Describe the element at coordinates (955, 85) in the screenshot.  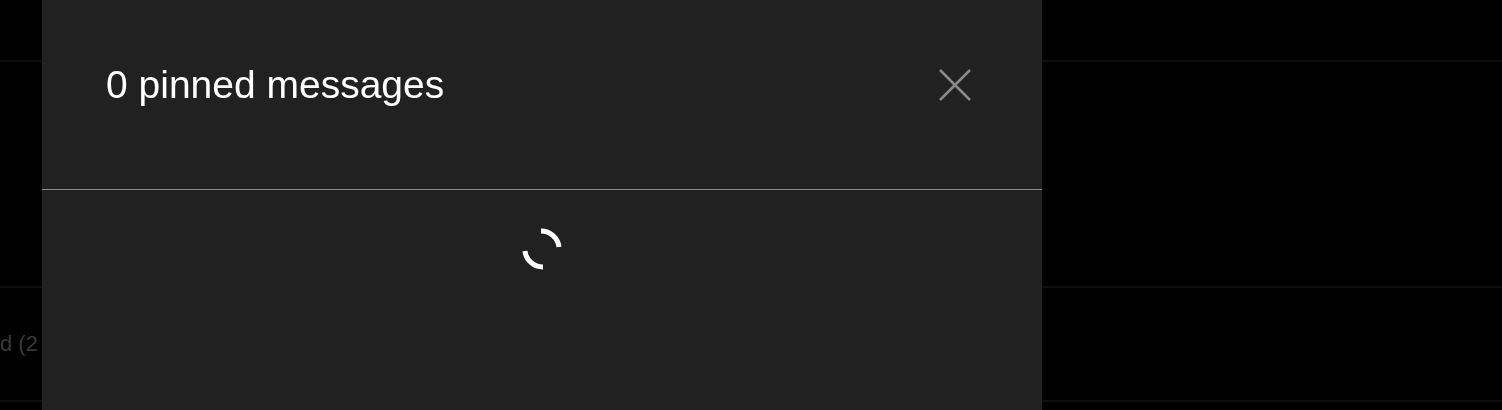
I see `close-button` at that location.